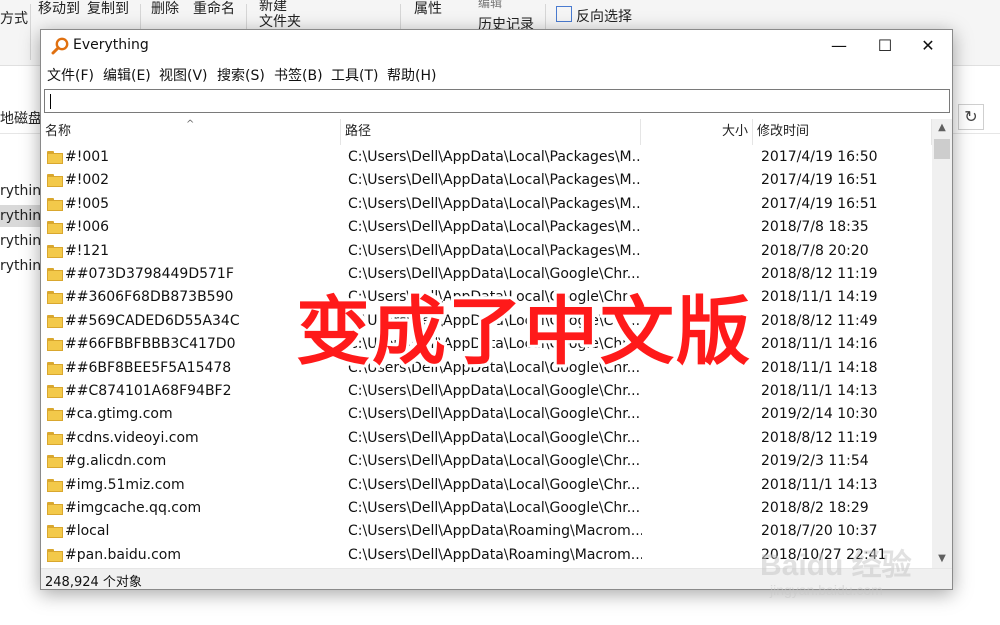  Describe the element at coordinates (354, 75) in the screenshot. I see `menu-tools: 工具(T)` at that location.